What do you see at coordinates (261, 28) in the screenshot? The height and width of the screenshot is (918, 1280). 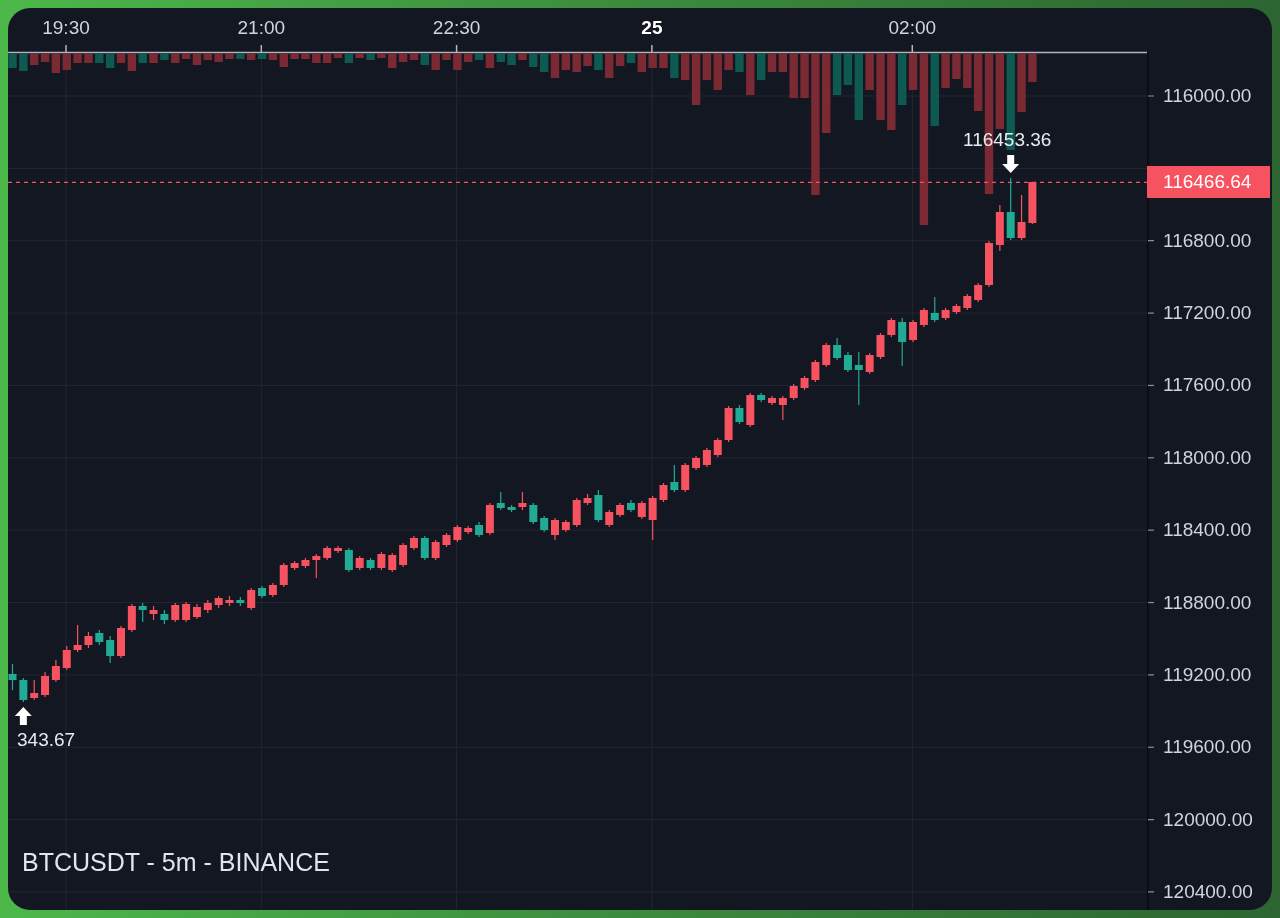 I see `time-label: 21:00` at bounding box center [261, 28].